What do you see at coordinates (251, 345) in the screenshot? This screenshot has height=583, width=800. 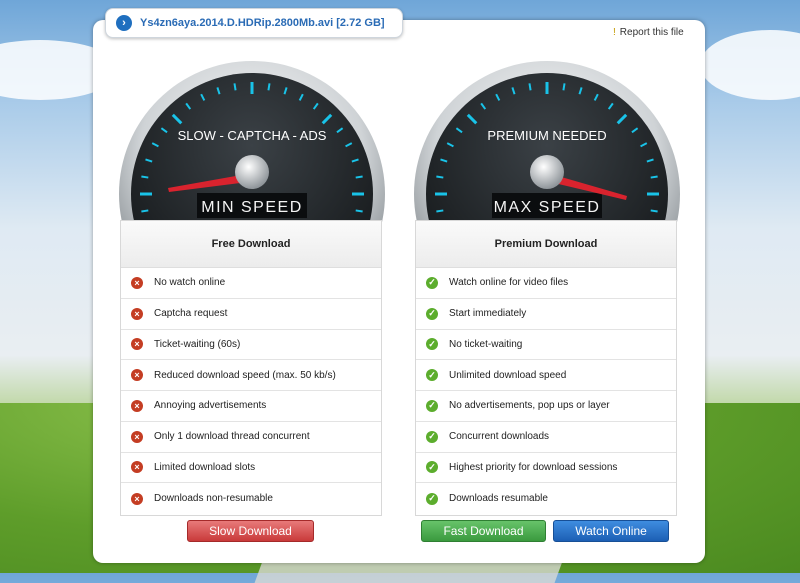 I see `feature-row: × Ticket-waiting (60s)` at bounding box center [251, 345].